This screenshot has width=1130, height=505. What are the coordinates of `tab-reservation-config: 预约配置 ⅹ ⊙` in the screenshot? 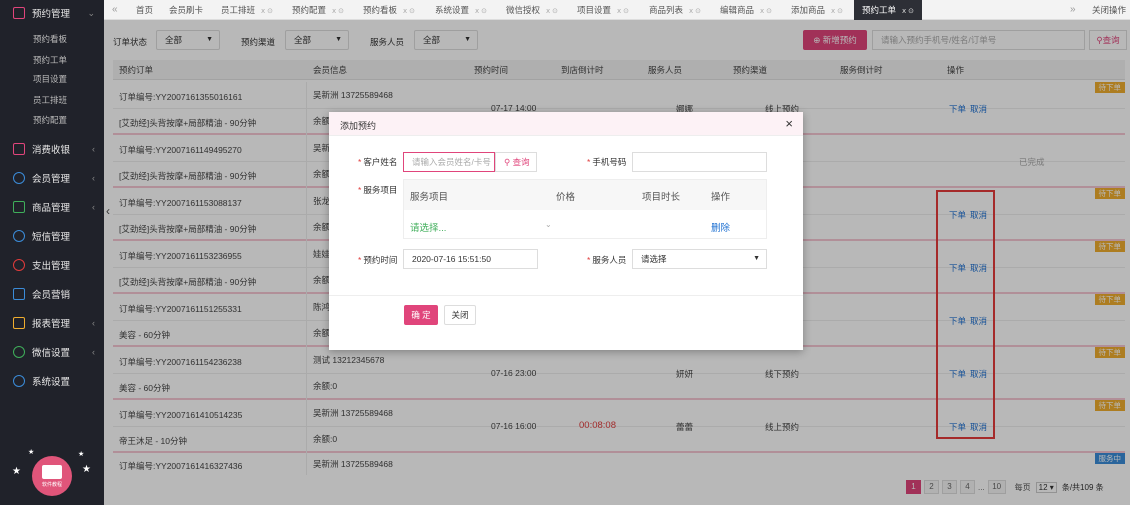 It's located at (318, 10).